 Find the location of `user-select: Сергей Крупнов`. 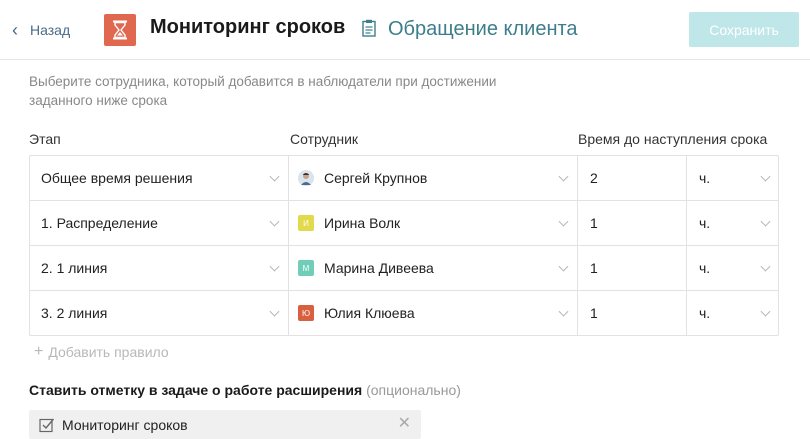

user-select: Сергей Крупнов is located at coordinates (433, 178).